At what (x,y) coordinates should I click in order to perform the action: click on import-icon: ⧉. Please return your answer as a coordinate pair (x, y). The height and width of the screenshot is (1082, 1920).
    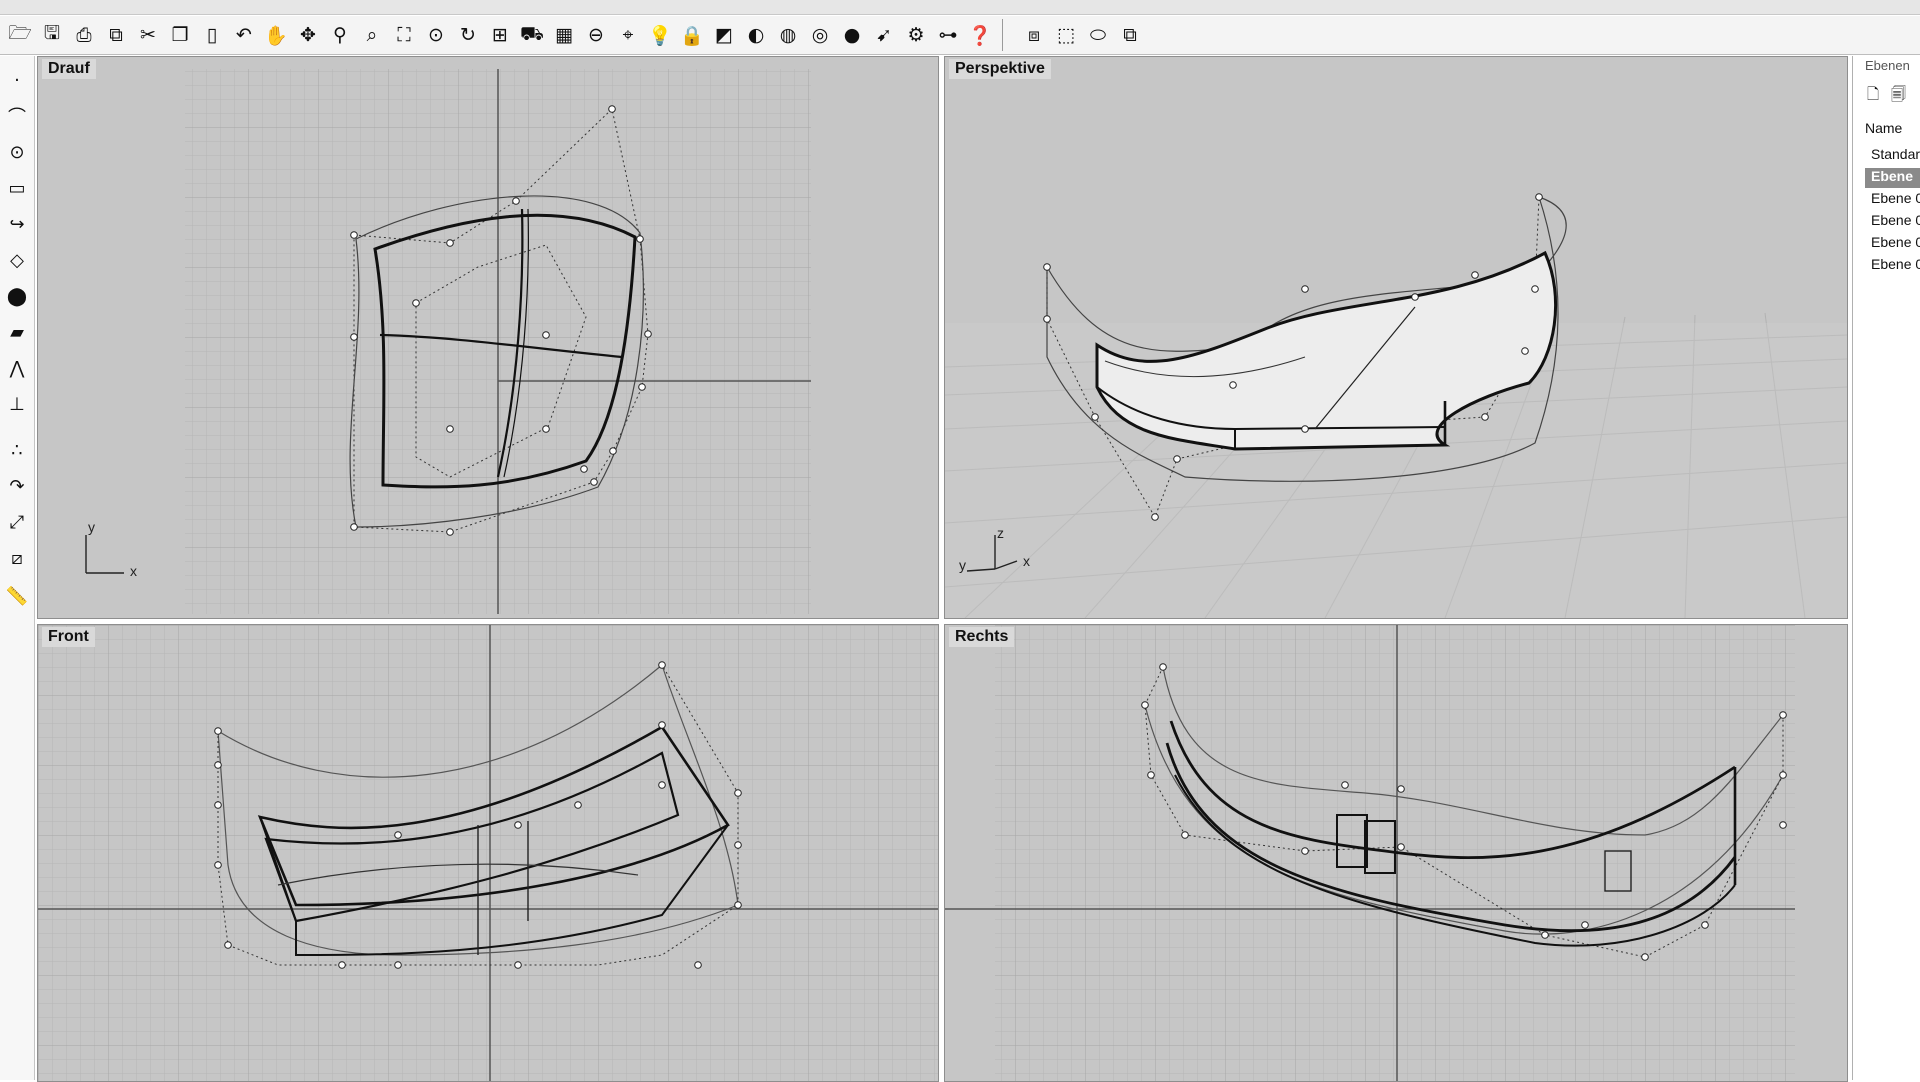
    Looking at the image, I should click on (116, 35).